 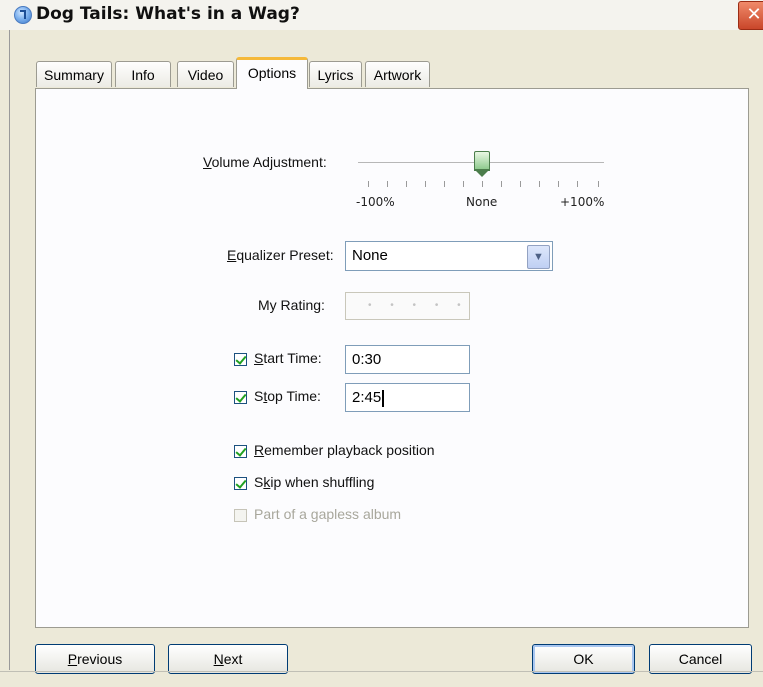 I want to click on start-time-checkbox, so click(x=240, y=359).